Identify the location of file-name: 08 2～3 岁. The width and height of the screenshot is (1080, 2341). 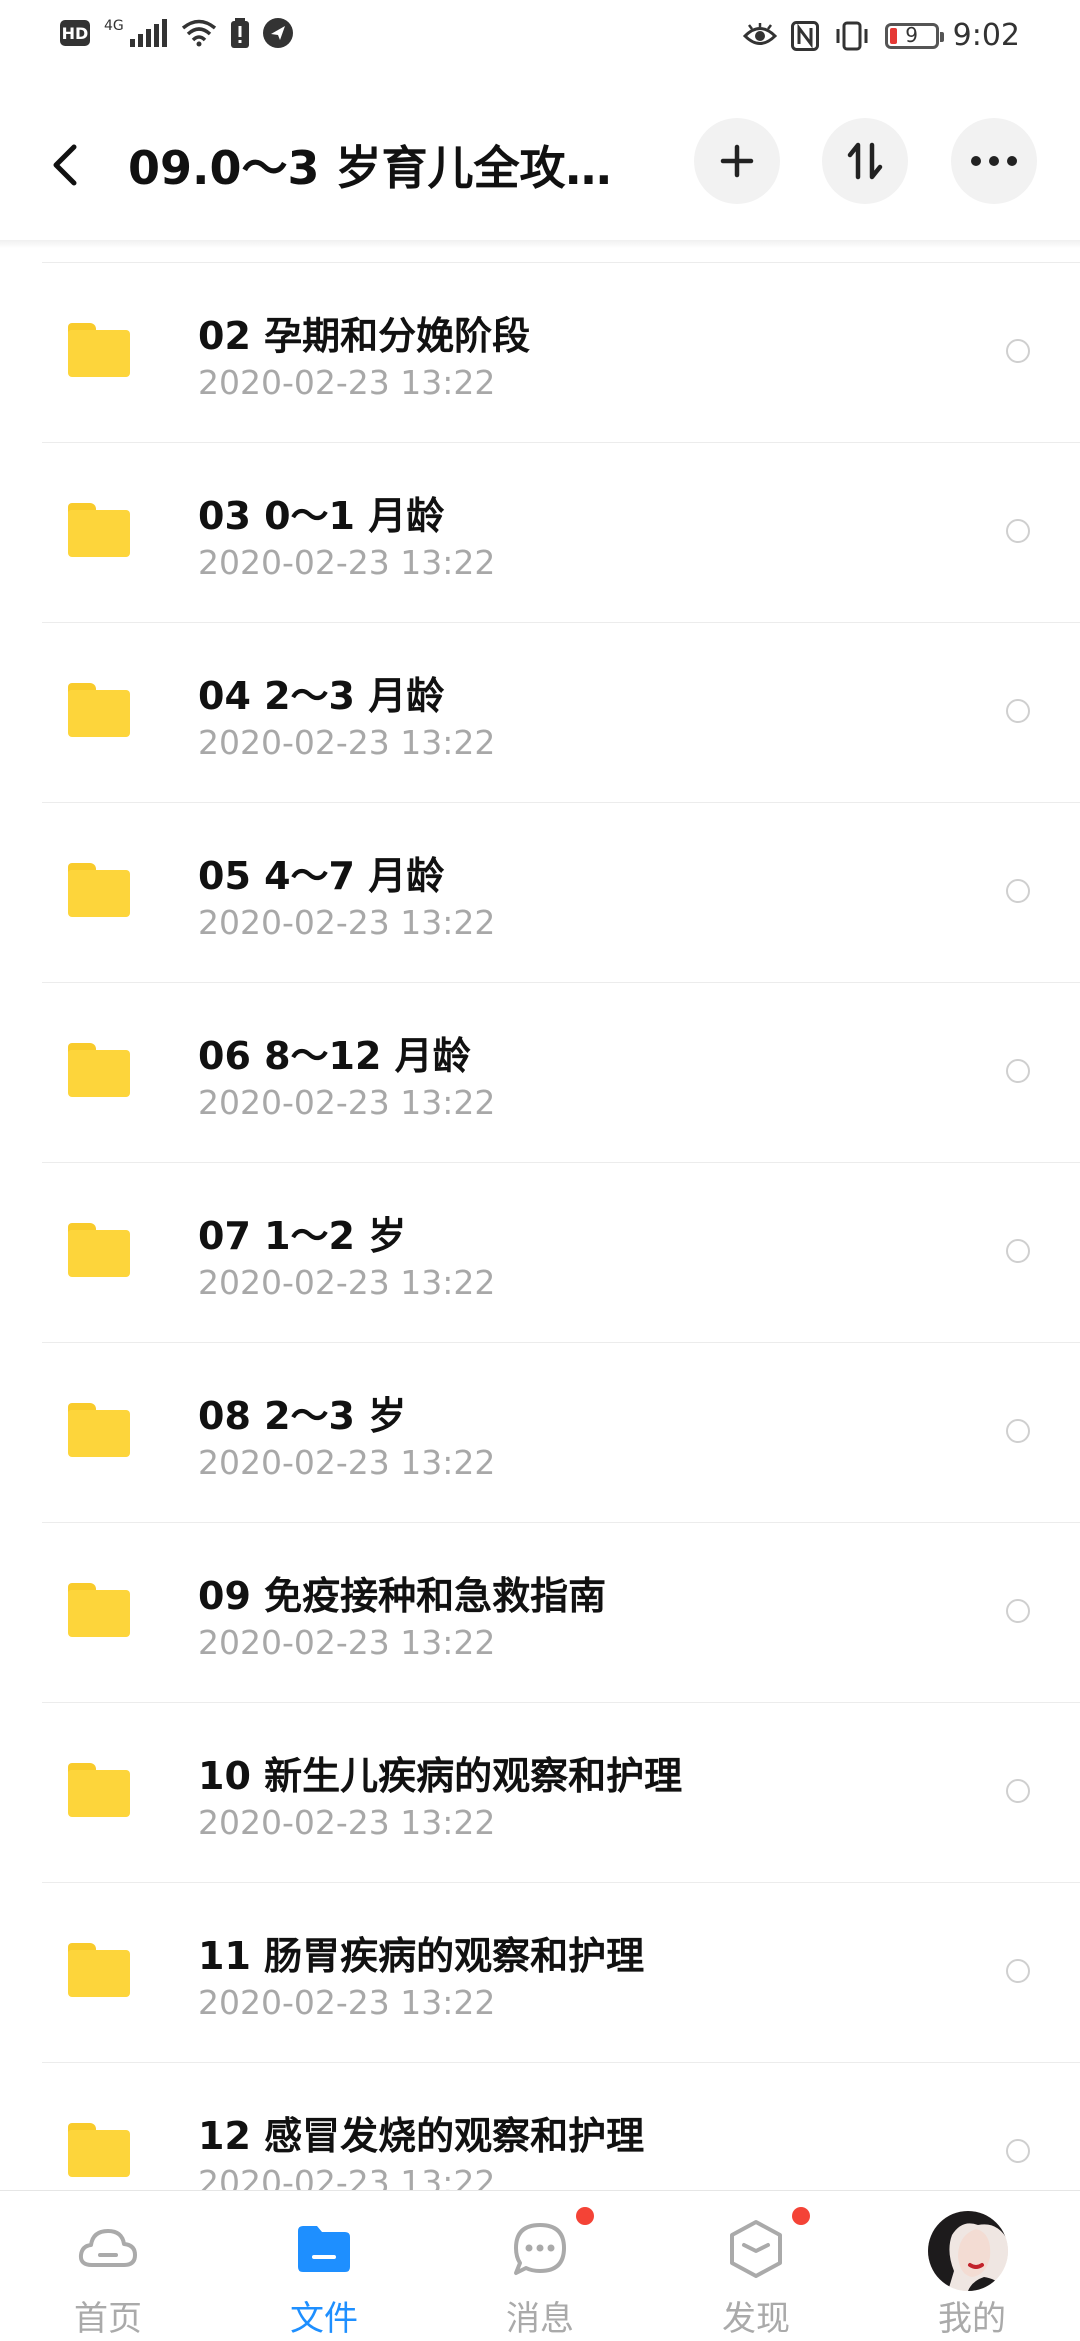
(302, 1416).